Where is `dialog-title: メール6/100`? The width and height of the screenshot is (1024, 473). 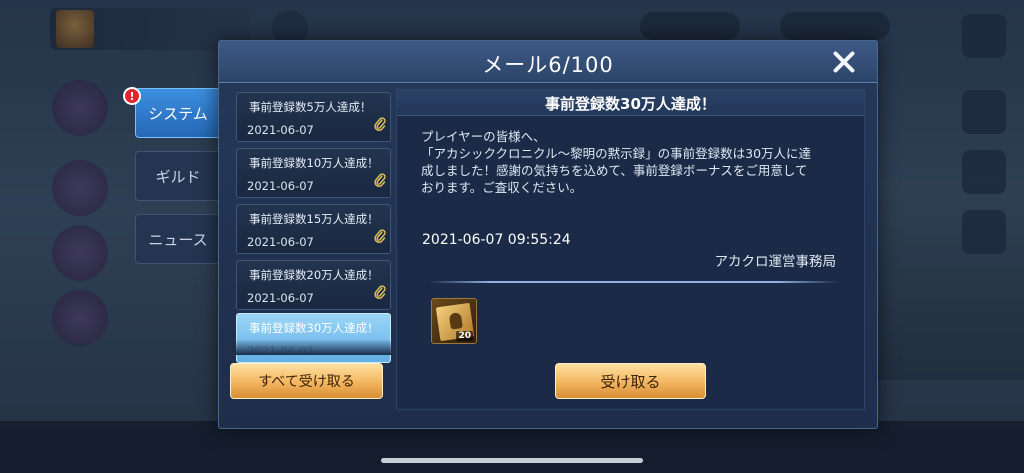
dialog-title: メール6/100 is located at coordinates (548, 65).